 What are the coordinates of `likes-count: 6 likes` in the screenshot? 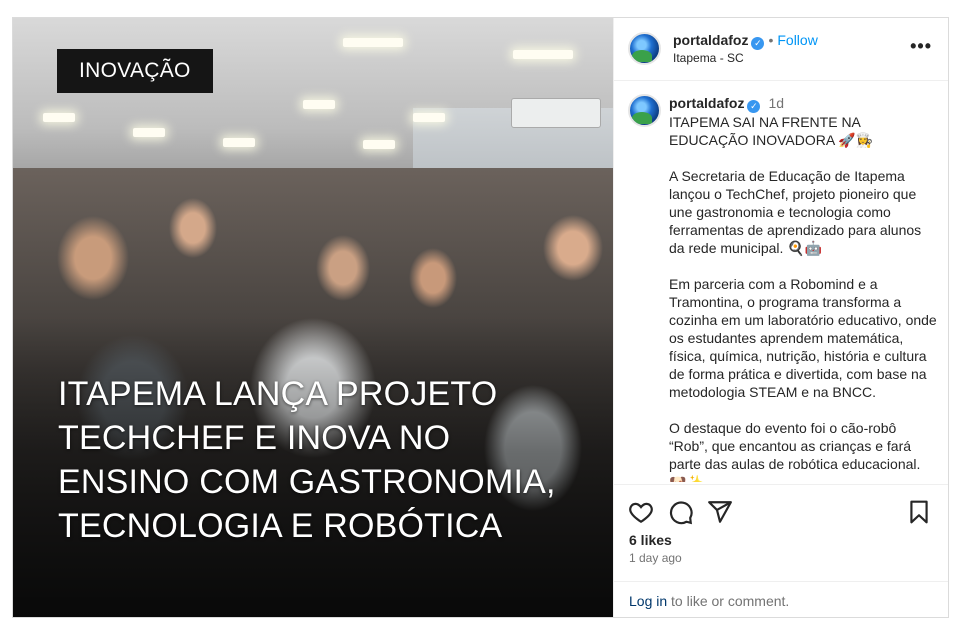 It's located at (650, 540).